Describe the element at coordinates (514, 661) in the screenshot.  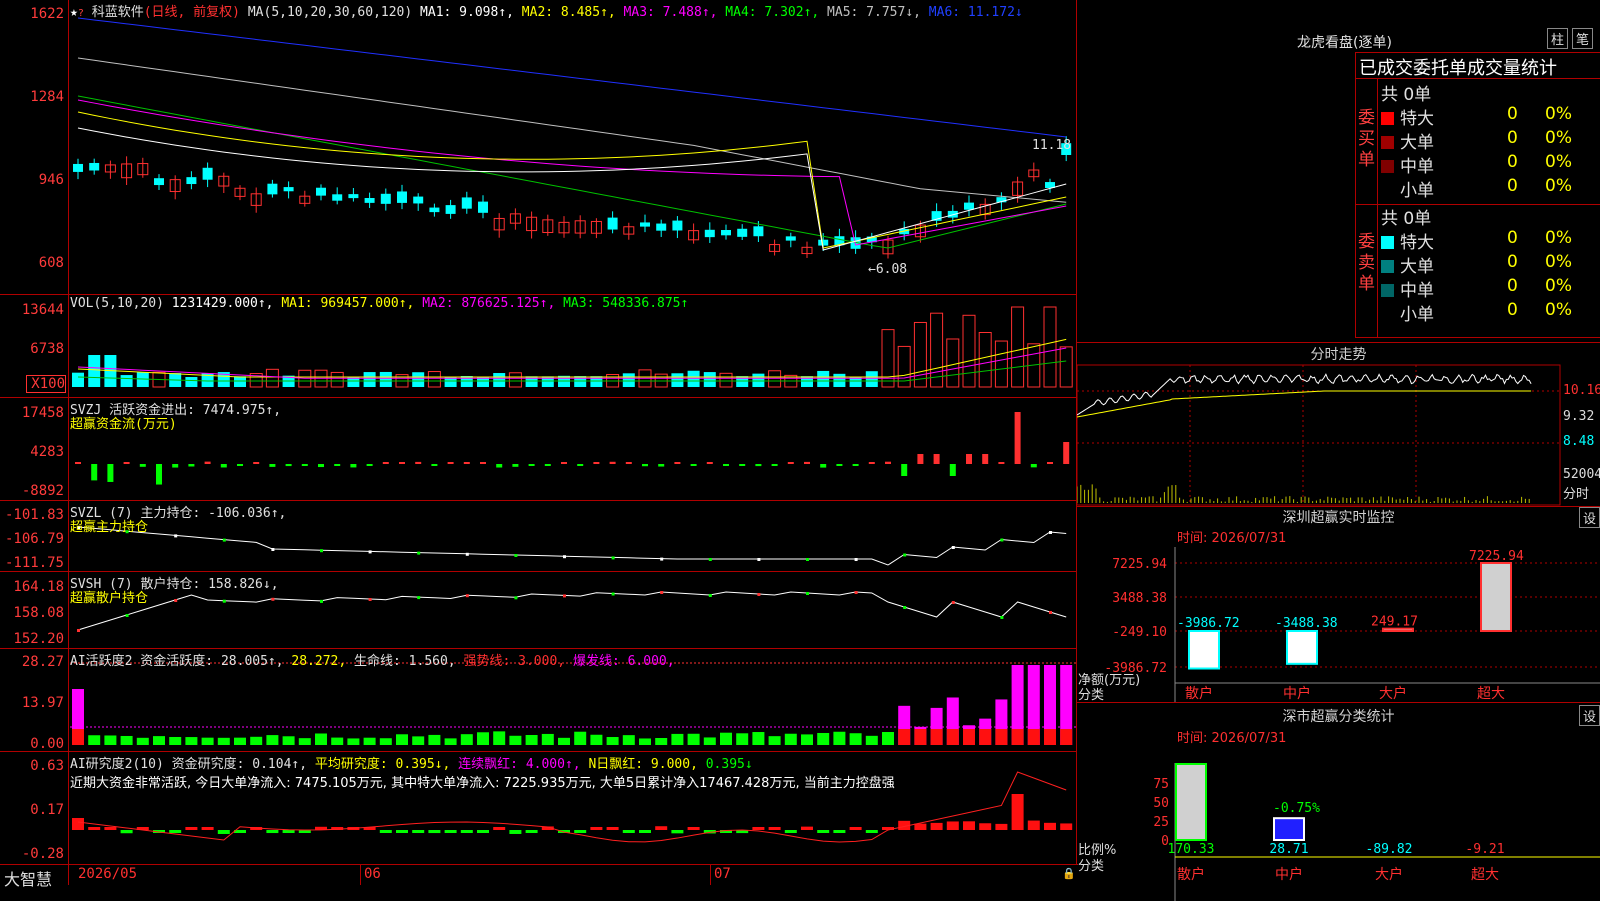
I see `ai1-strongline: 强势线: 3.000,` at that location.